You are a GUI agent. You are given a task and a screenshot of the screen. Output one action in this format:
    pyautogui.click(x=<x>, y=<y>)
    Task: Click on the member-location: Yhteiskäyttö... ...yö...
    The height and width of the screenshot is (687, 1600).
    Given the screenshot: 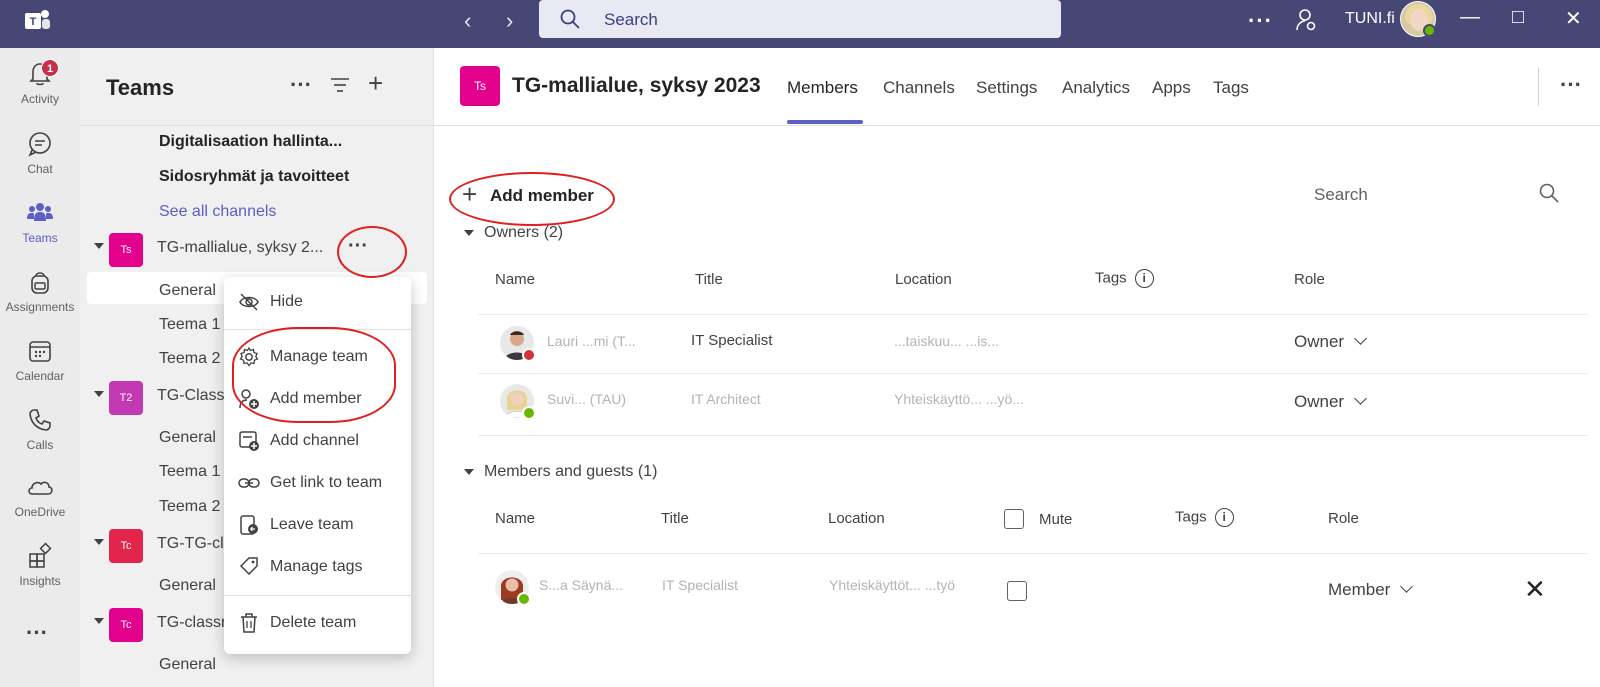 What is the action you would take?
    pyautogui.click(x=959, y=399)
    